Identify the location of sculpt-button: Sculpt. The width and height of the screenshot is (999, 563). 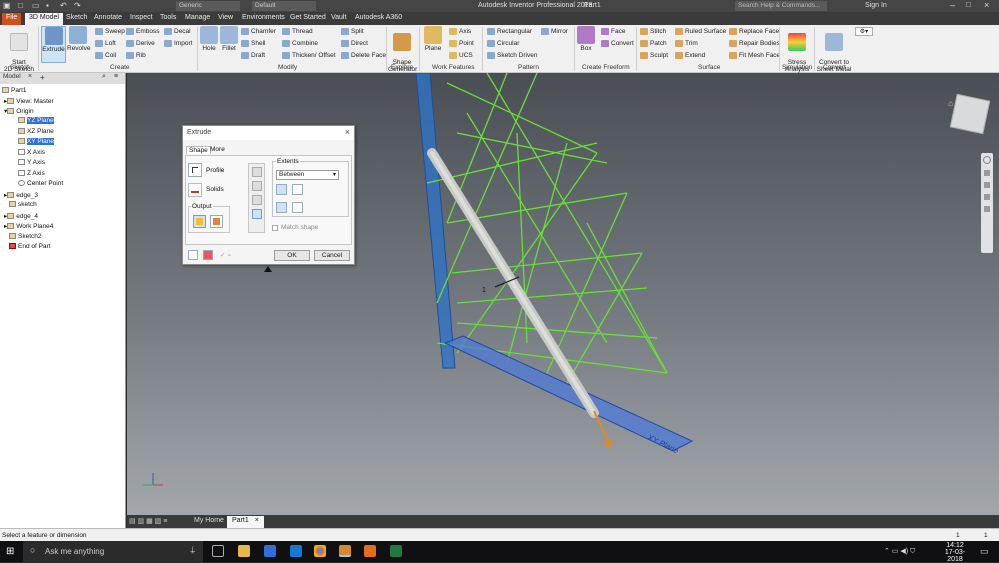
(654, 55).